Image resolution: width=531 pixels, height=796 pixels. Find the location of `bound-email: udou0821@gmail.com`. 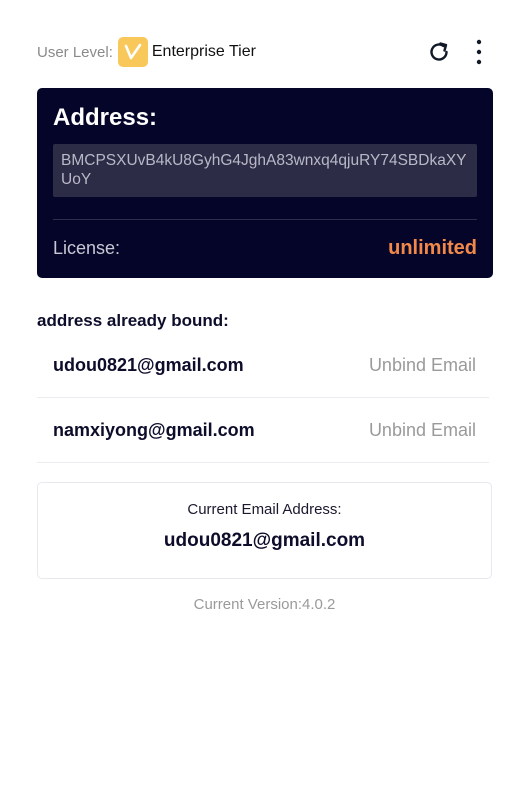

bound-email: udou0821@gmail.com is located at coordinates (148, 364).